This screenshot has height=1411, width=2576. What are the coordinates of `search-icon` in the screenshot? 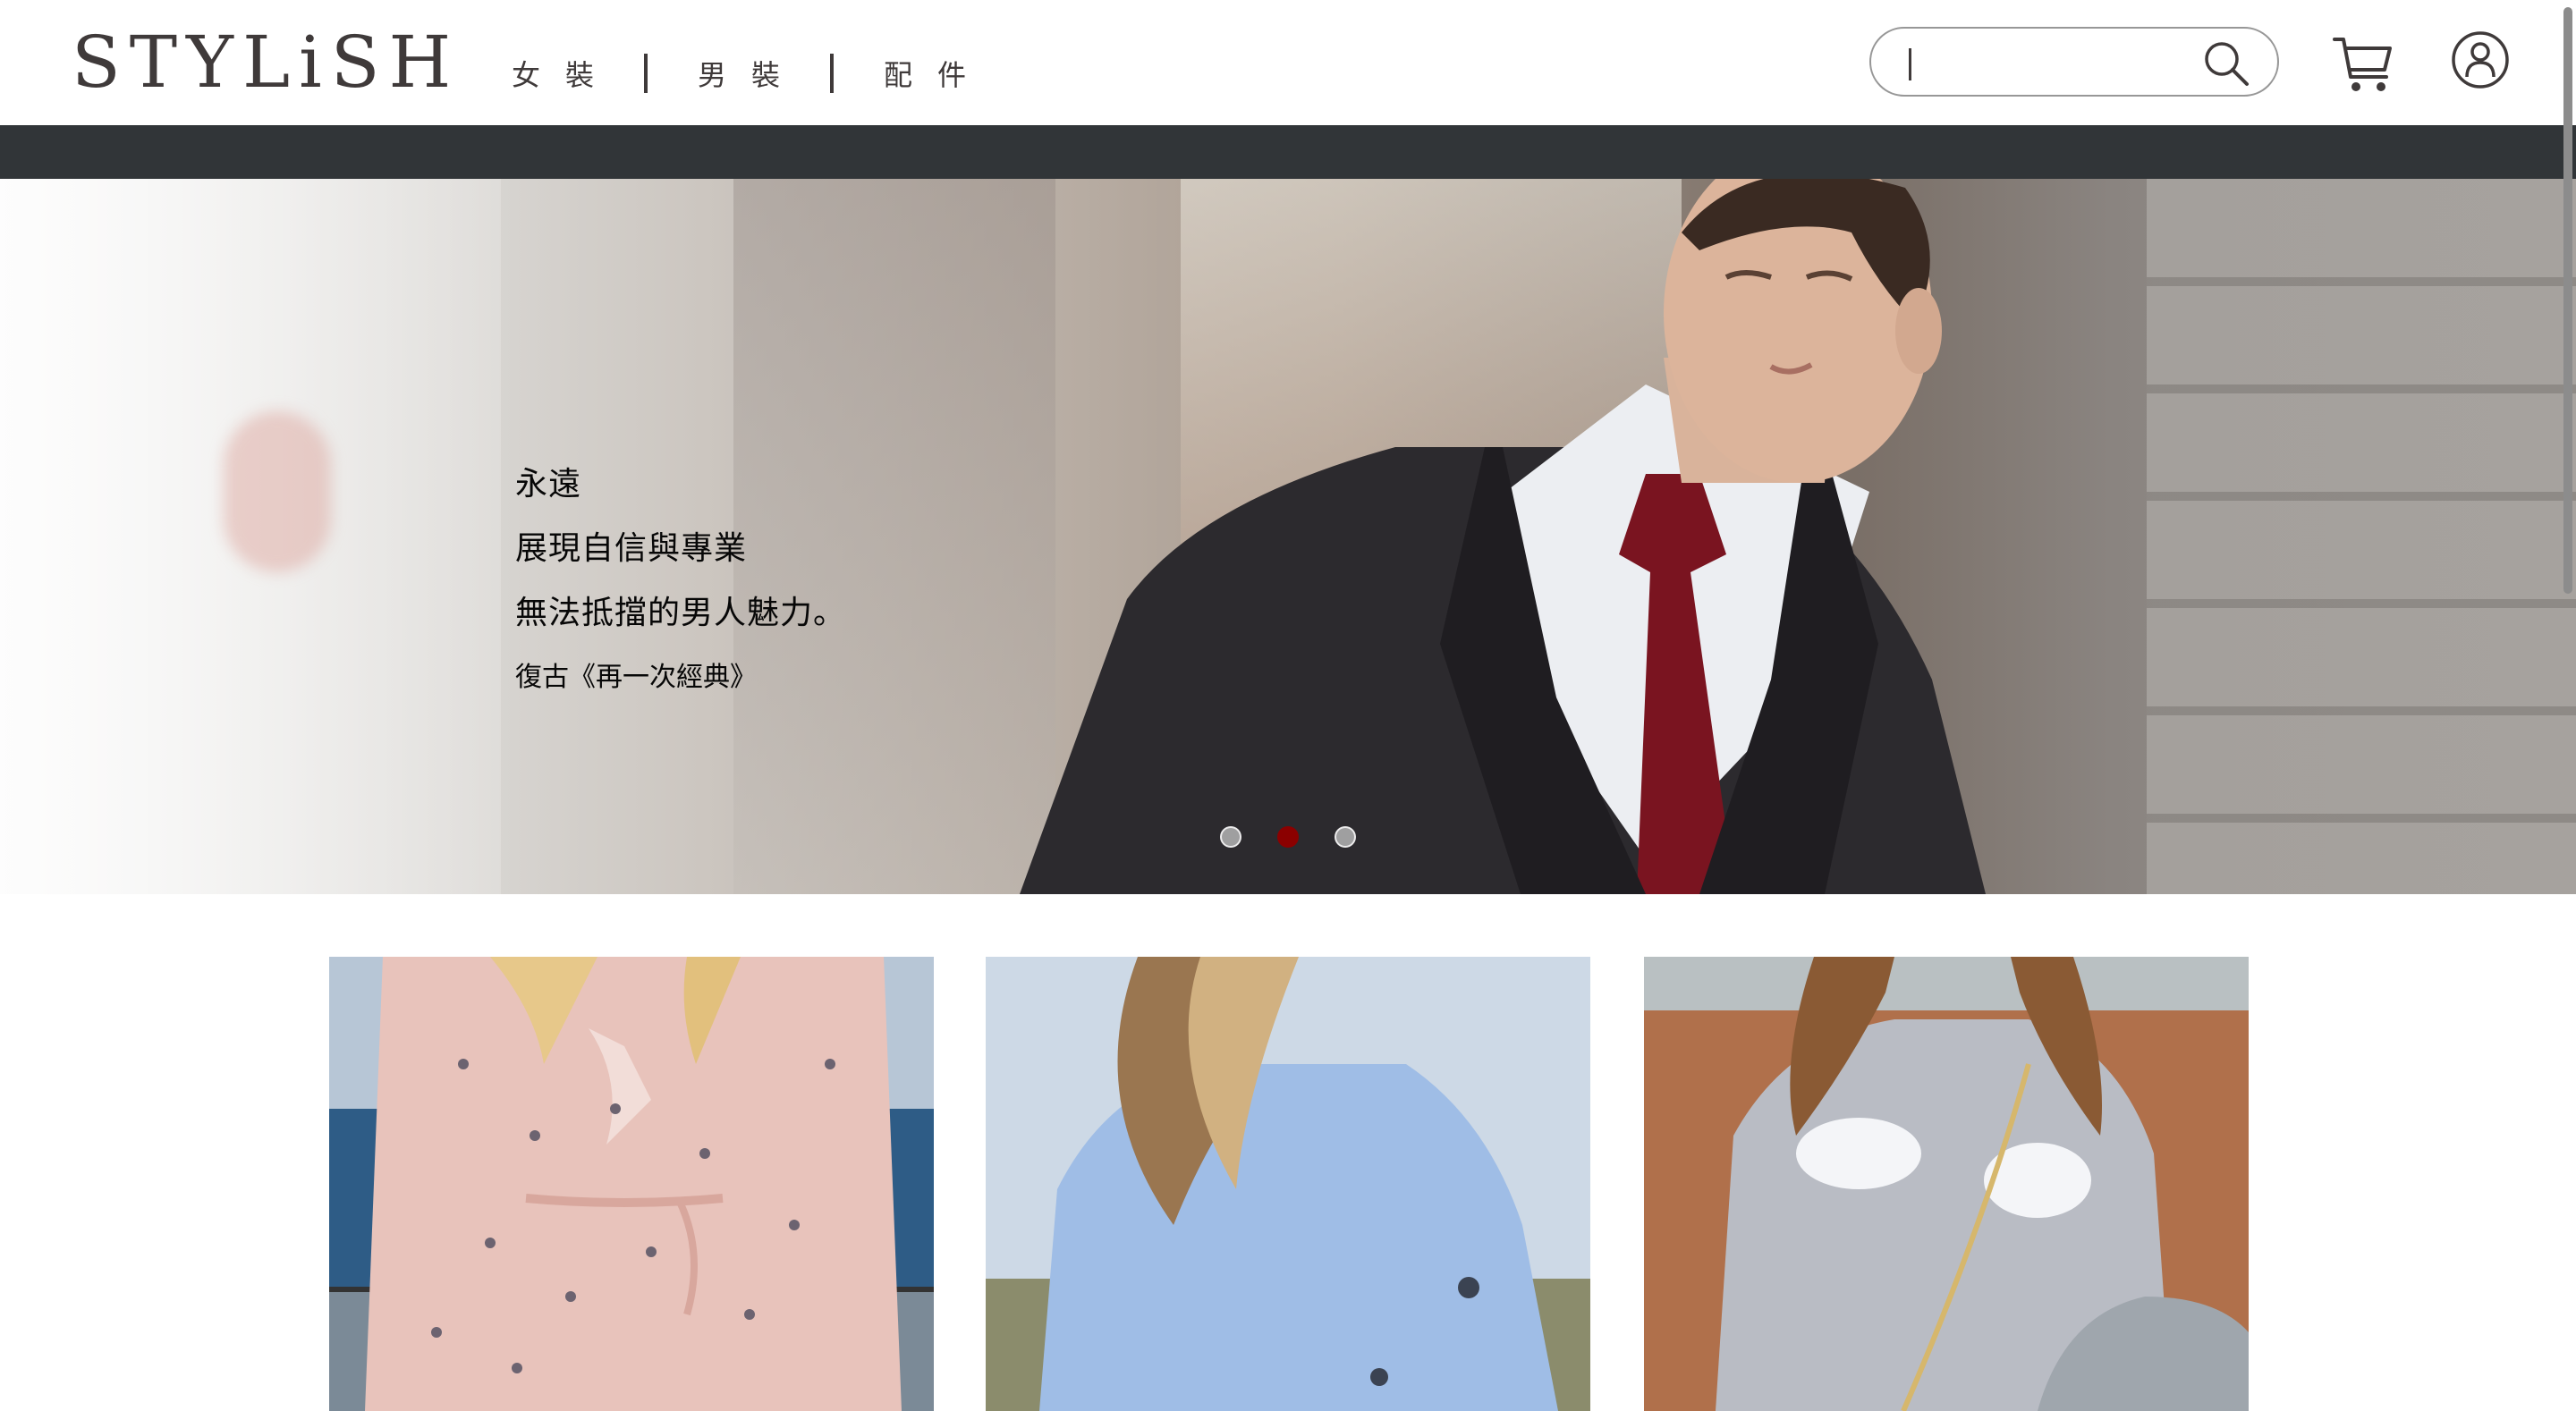 It's located at (2226, 64).